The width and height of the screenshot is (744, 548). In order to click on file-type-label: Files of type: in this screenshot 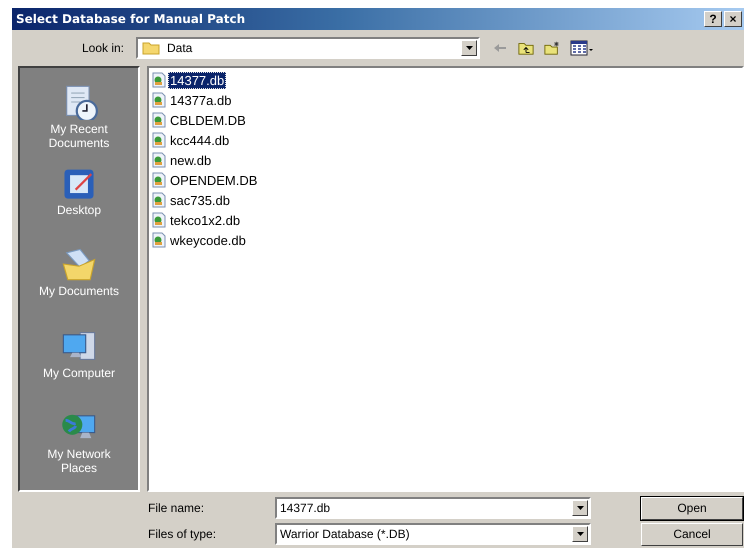, I will do `click(182, 534)`.